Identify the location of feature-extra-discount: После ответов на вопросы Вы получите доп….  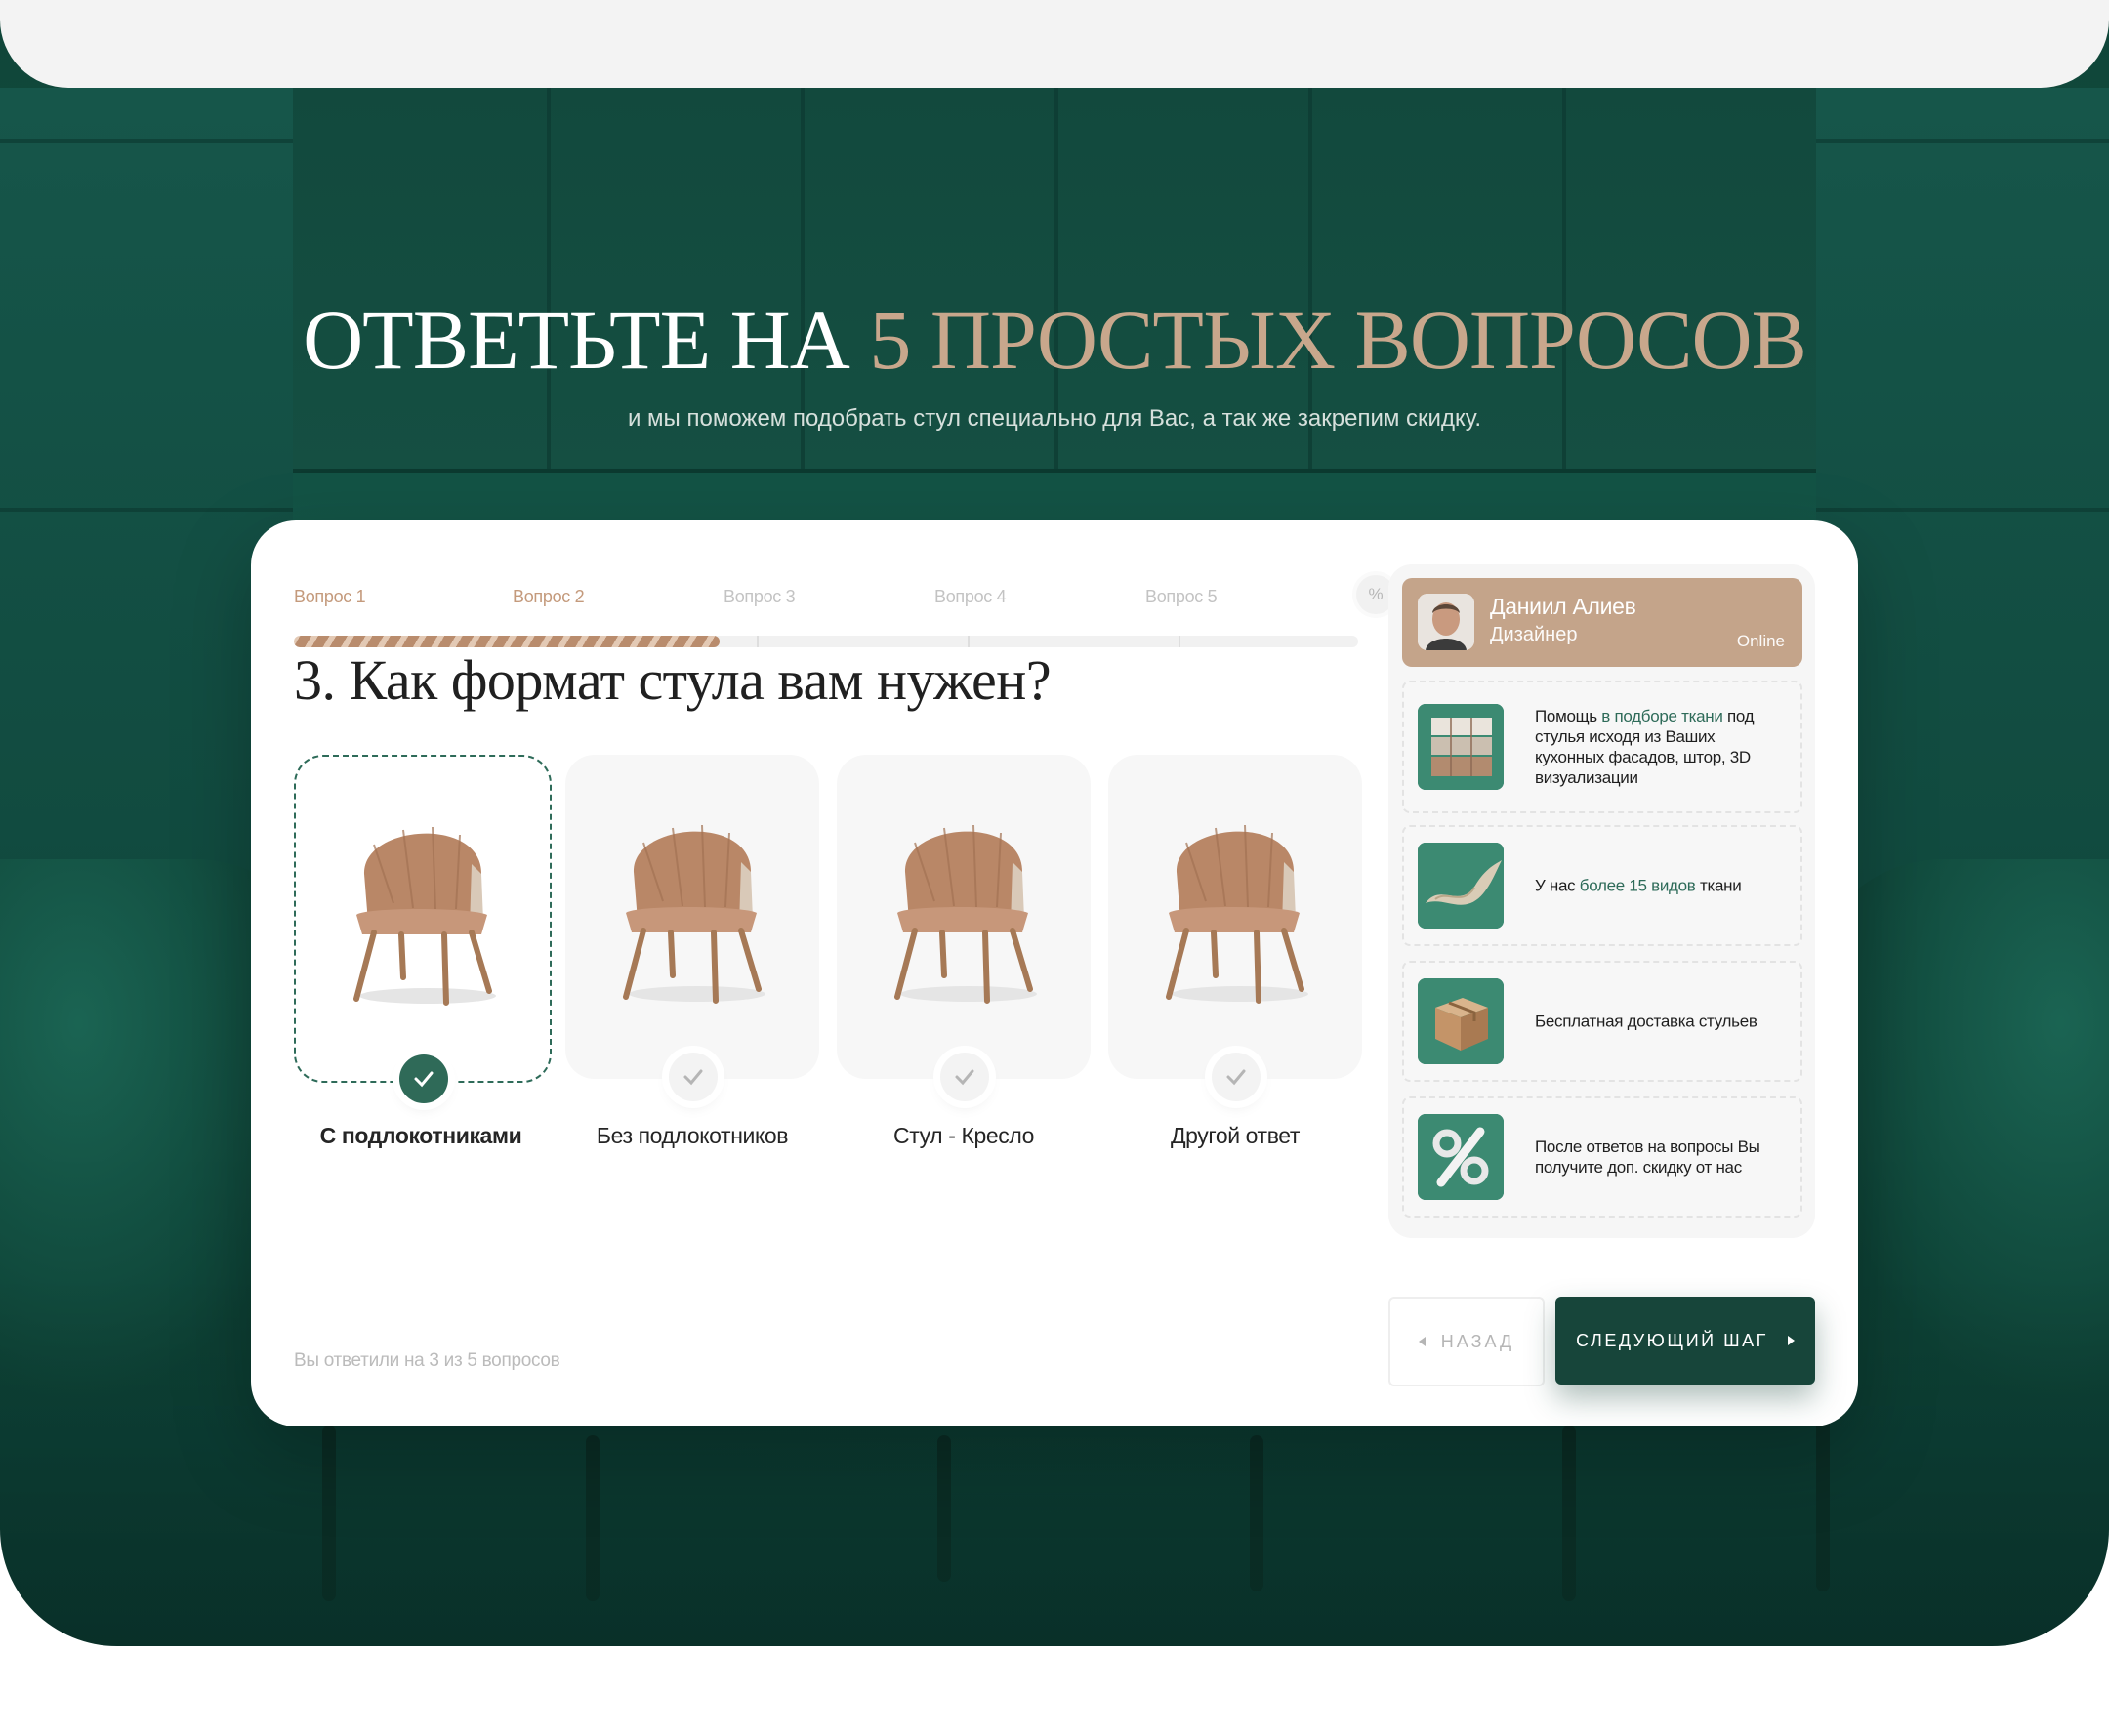
(1602, 1157).